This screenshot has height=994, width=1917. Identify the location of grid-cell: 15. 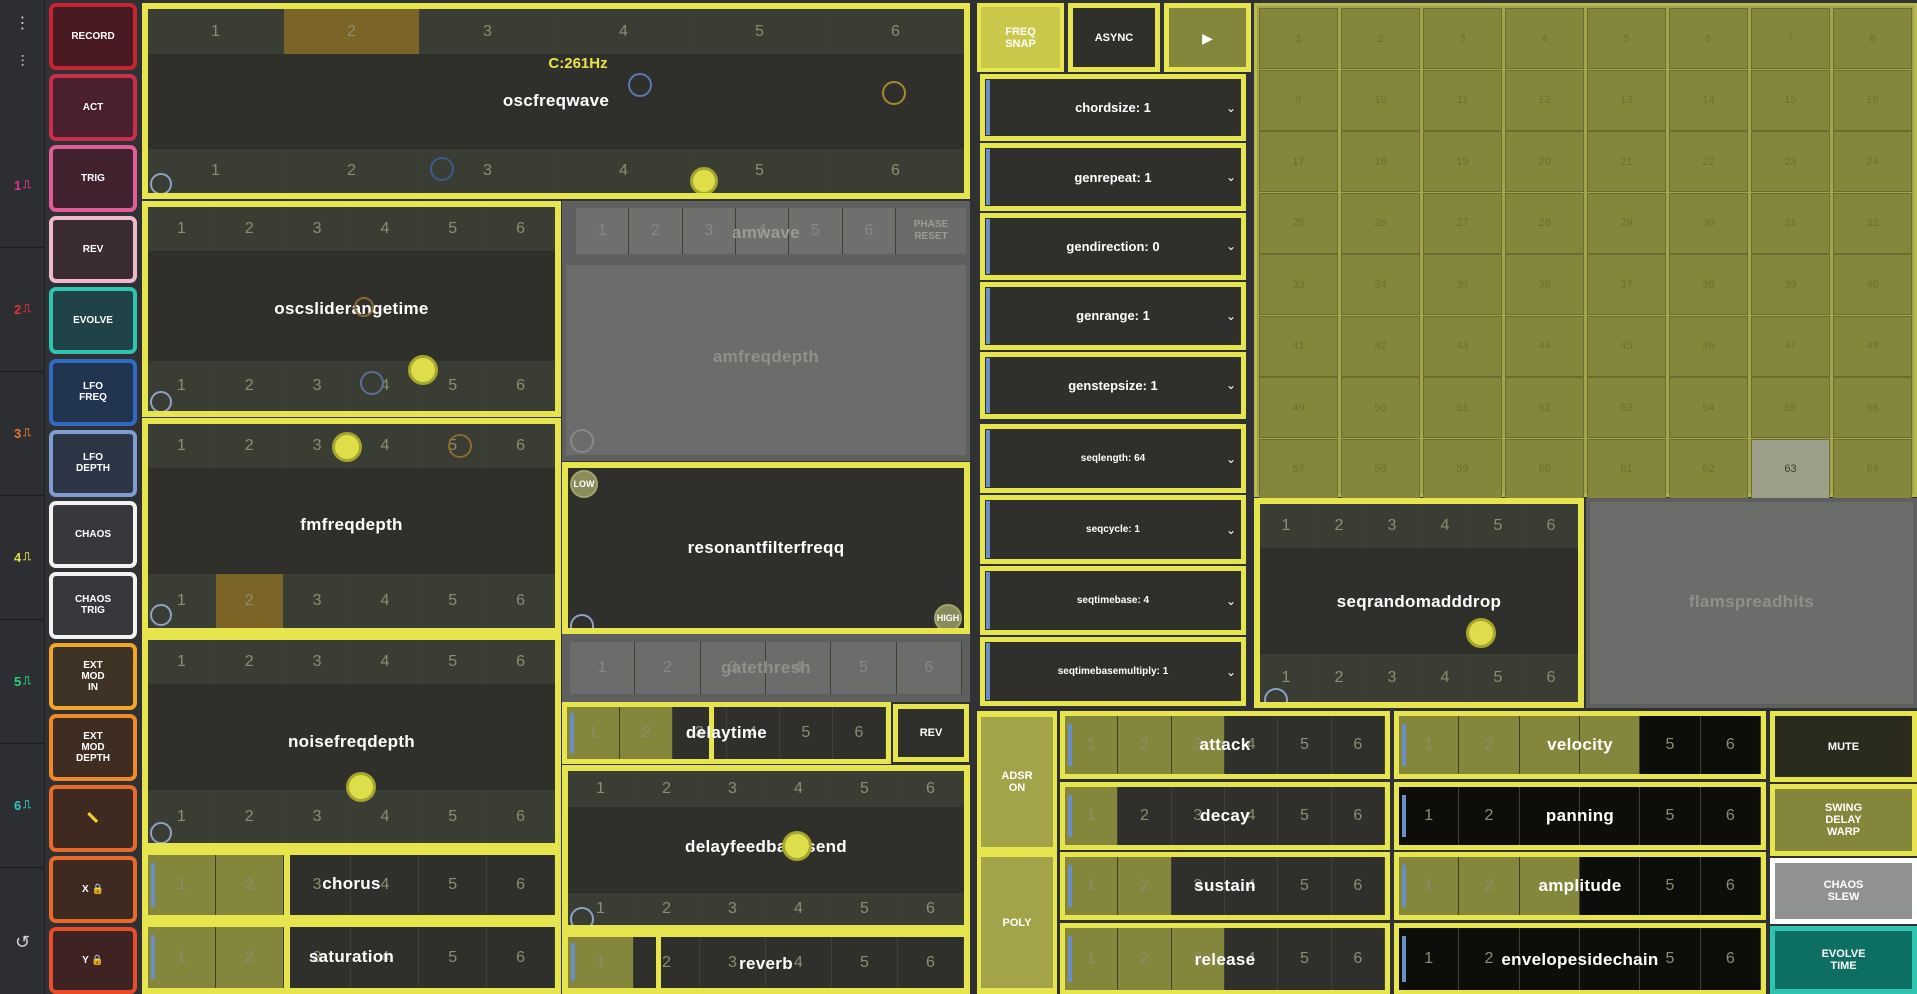
(1790, 100).